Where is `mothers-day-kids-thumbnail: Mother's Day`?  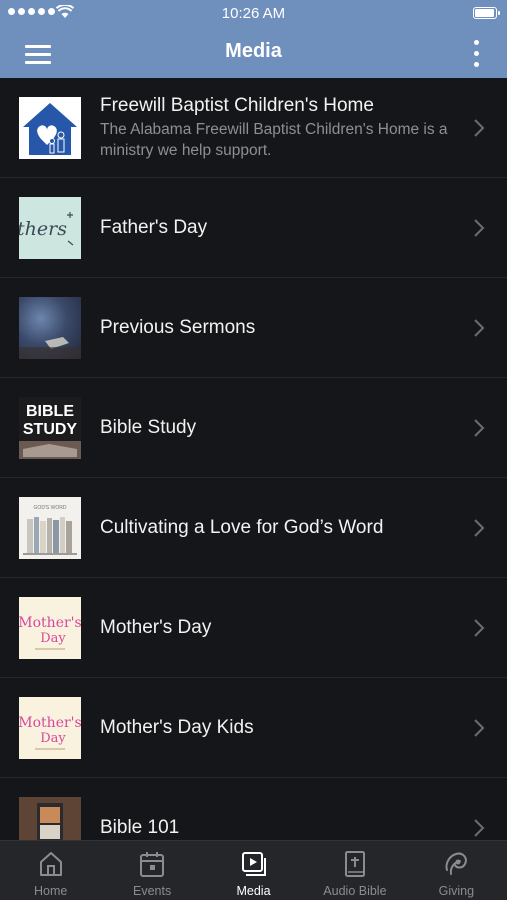 mothers-day-kids-thumbnail: Mother's Day is located at coordinates (50, 728).